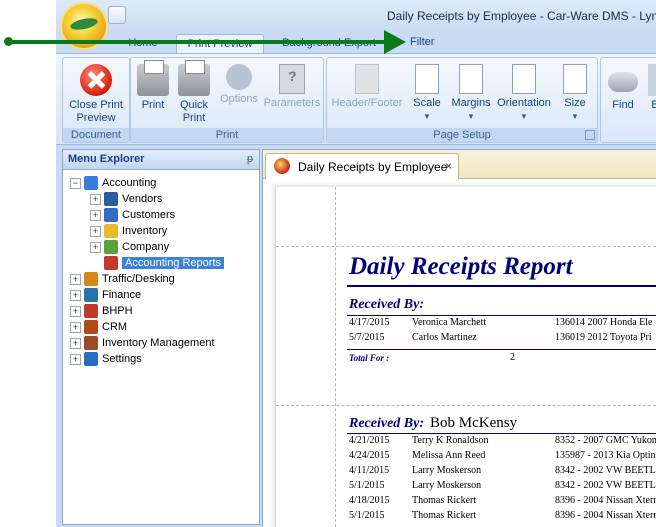 This screenshot has height=527, width=656. What do you see at coordinates (605, 500) in the screenshot?
I see `receipt-vehicle: 8396 - 2004 Nissan Xterr` at bounding box center [605, 500].